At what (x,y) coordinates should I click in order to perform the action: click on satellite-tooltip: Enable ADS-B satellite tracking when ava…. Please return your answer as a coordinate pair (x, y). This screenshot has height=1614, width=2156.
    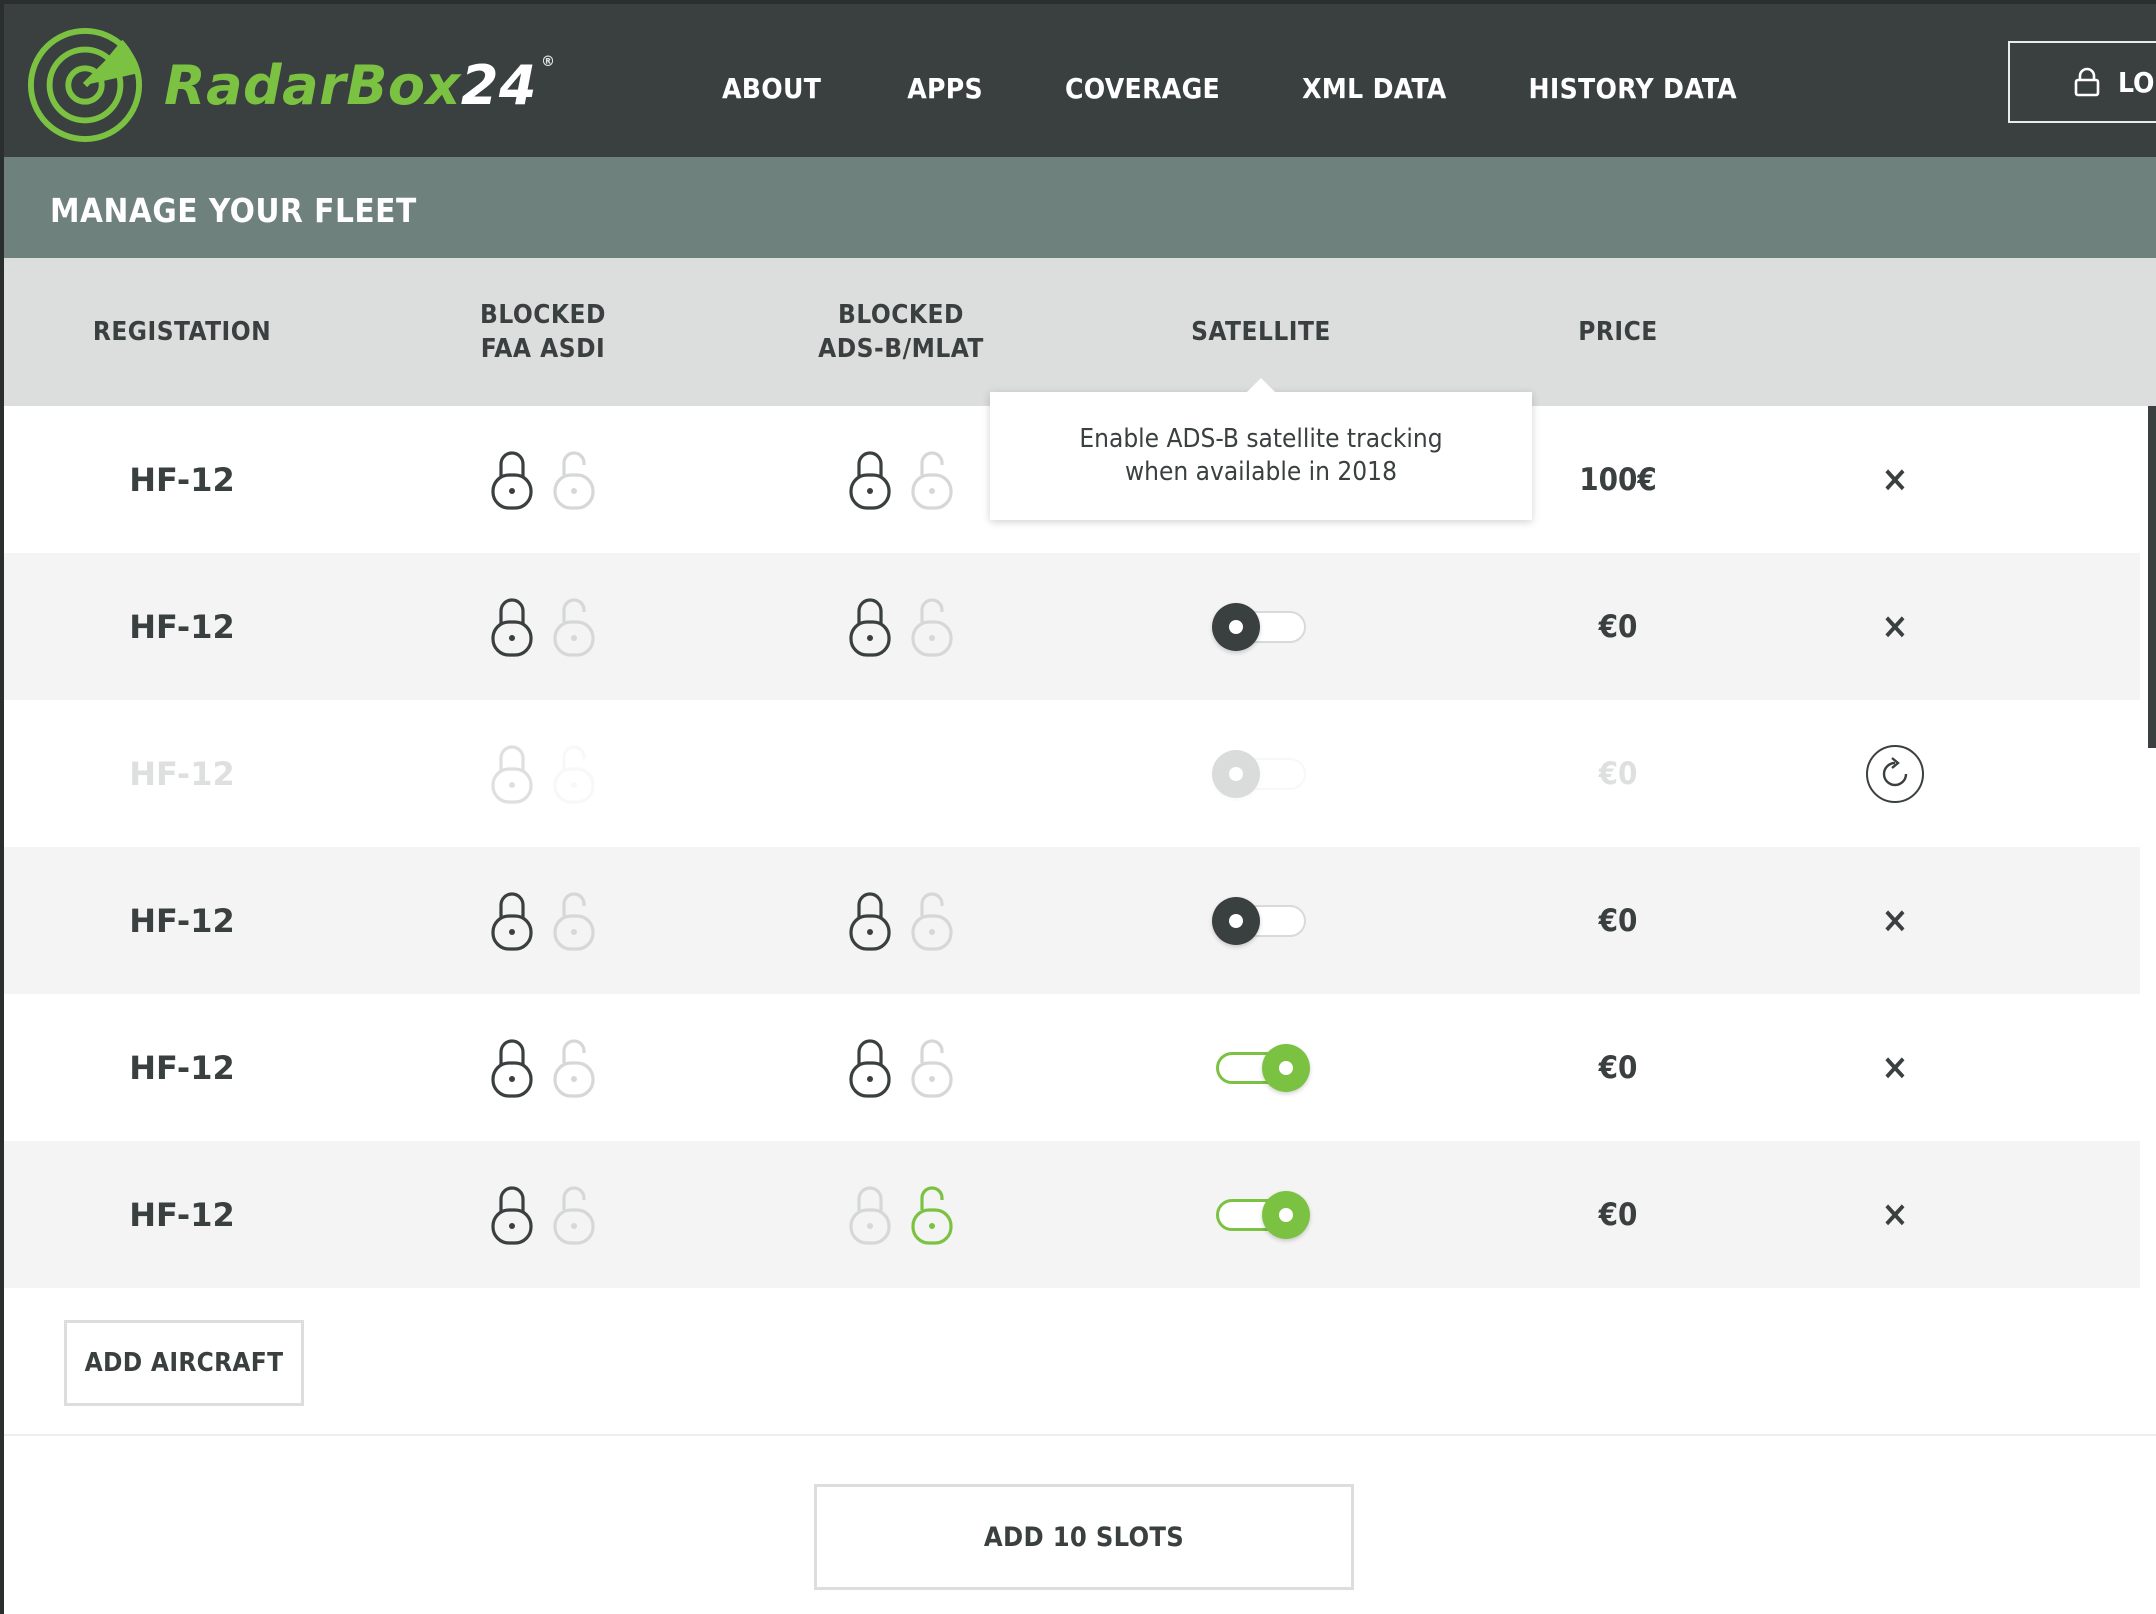
    Looking at the image, I should click on (1261, 449).